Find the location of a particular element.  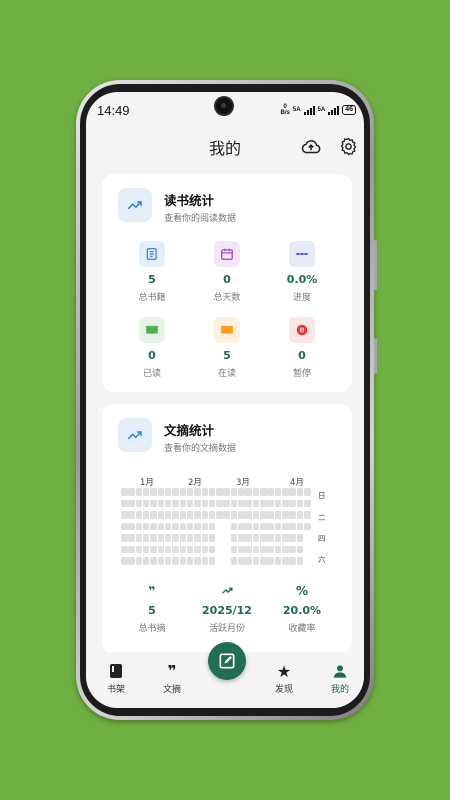

stat-total-days: 0 总天数 is located at coordinates (227, 272).